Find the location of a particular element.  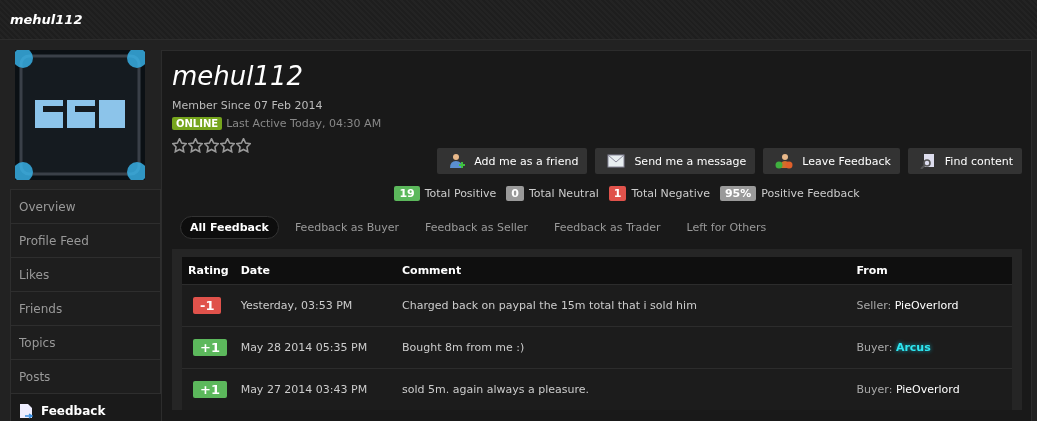

page-title: mehul112 is located at coordinates (46, 19).